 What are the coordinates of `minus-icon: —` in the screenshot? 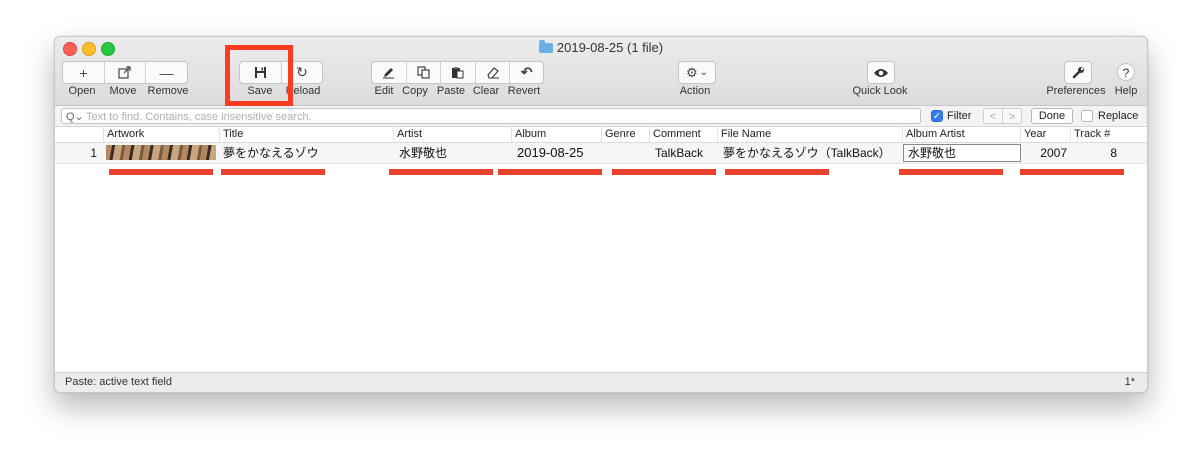 It's located at (166, 72).